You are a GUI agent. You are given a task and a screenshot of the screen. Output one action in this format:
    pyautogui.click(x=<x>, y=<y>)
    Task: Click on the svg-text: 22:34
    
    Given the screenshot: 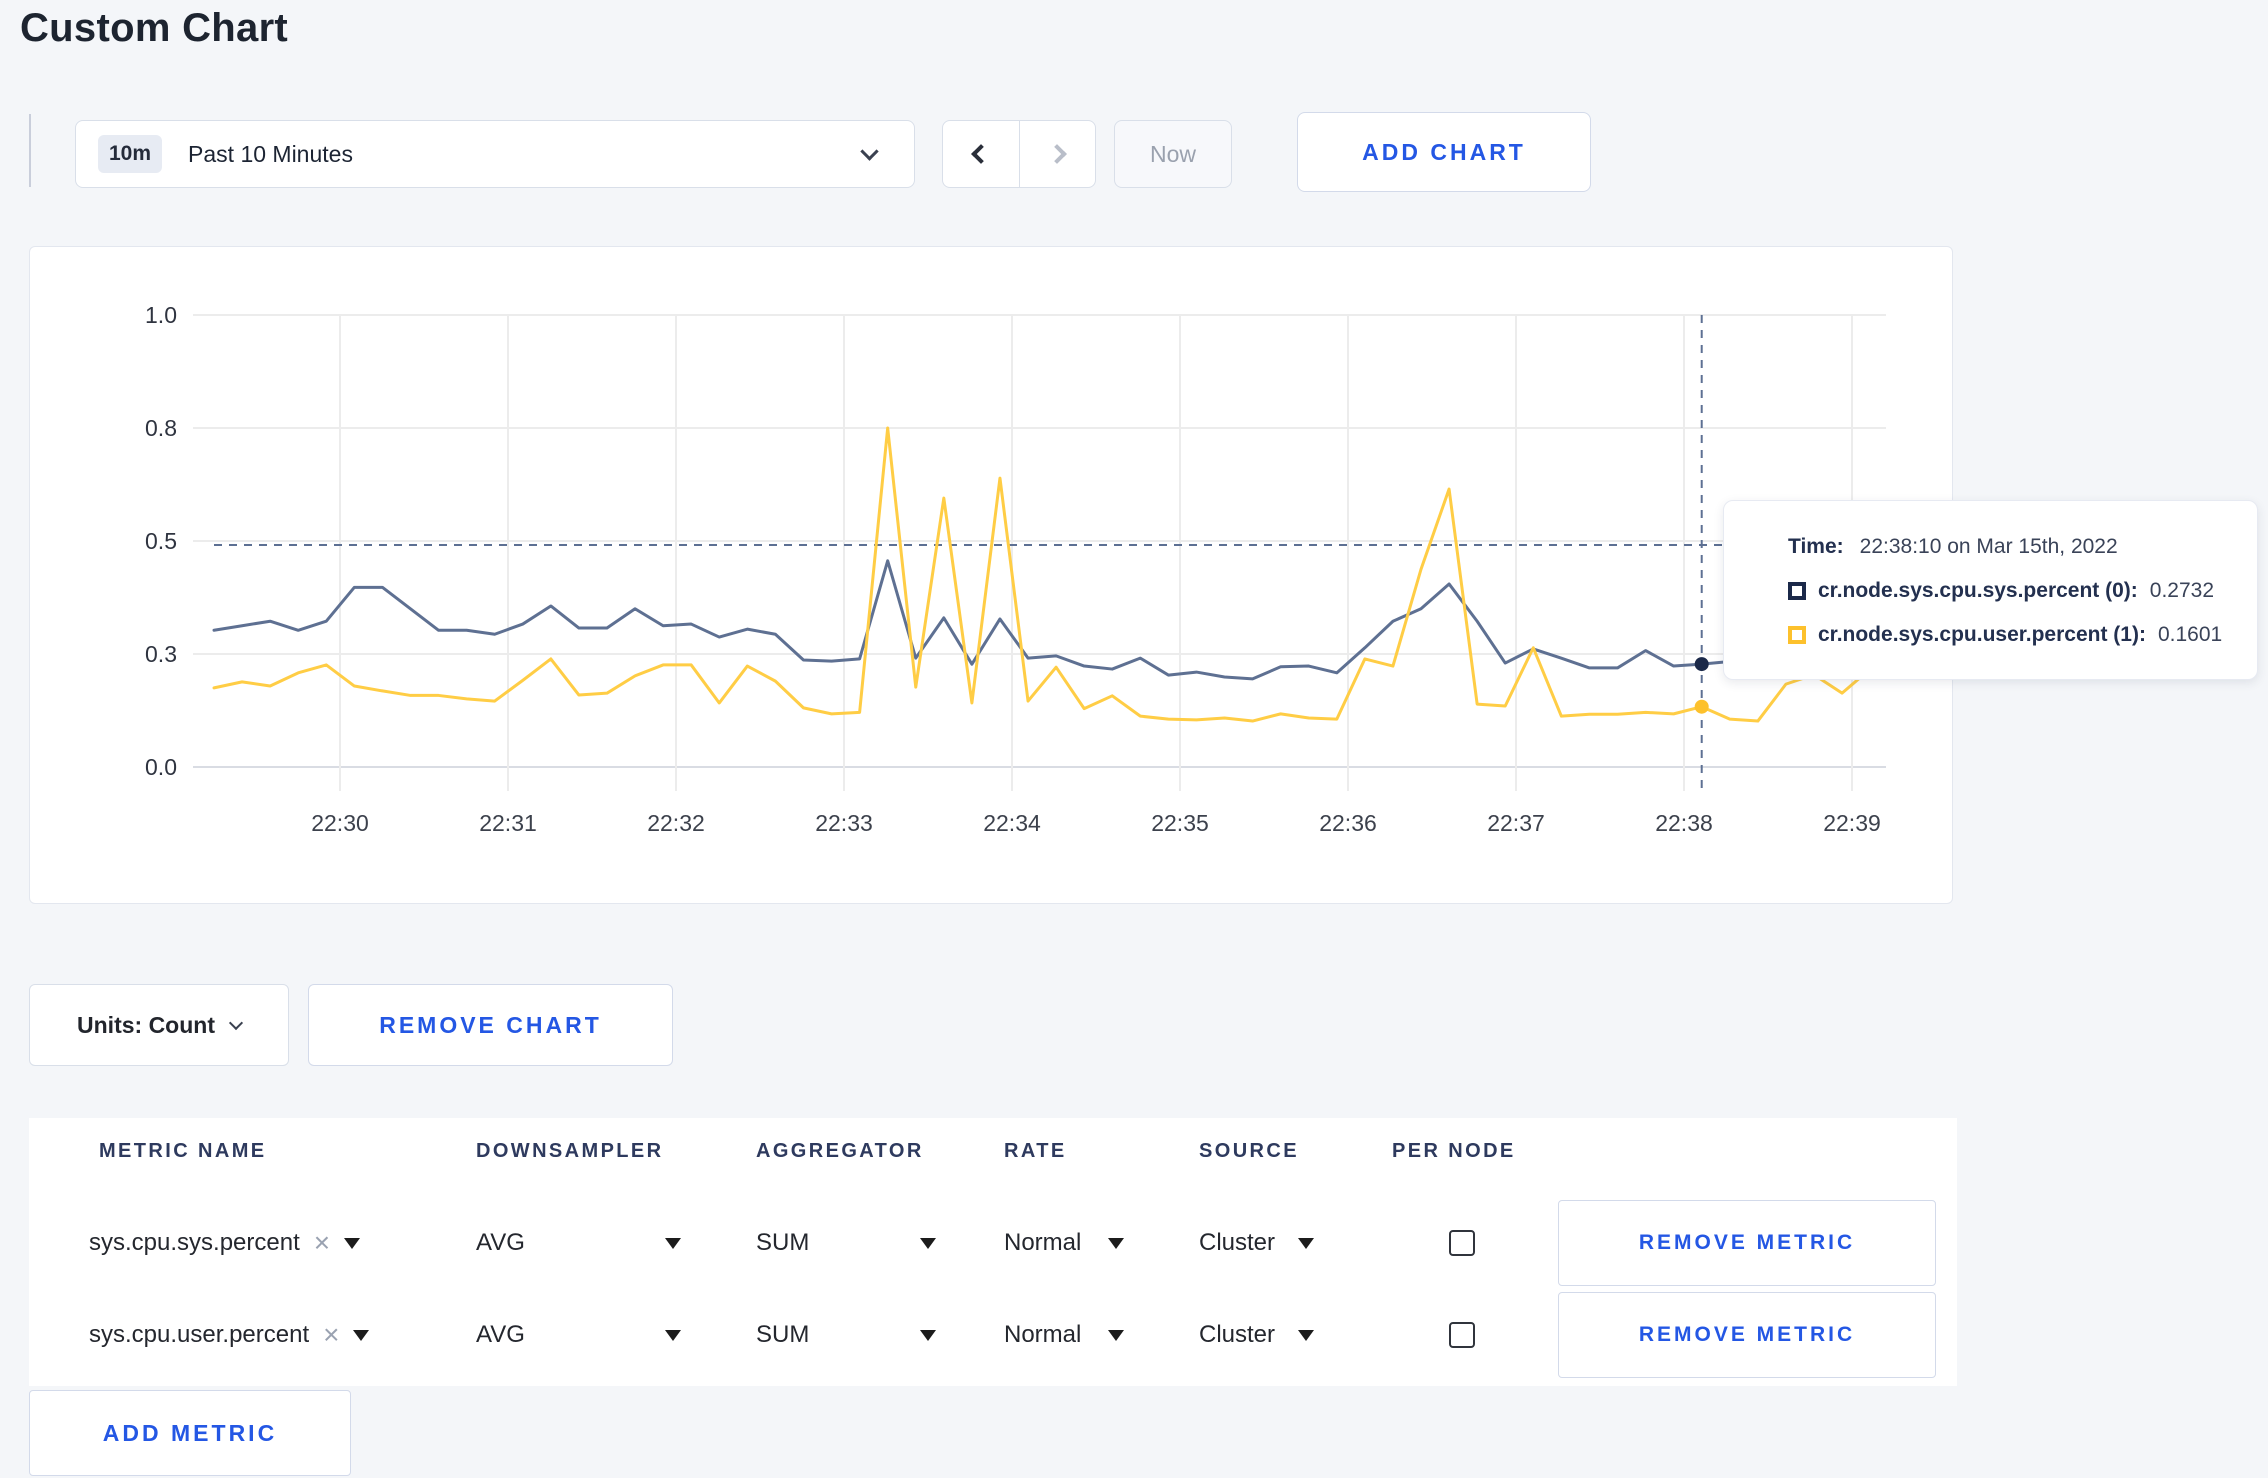 What is the action you would take?
    pyautogui.click(x=1012, y=823)
    